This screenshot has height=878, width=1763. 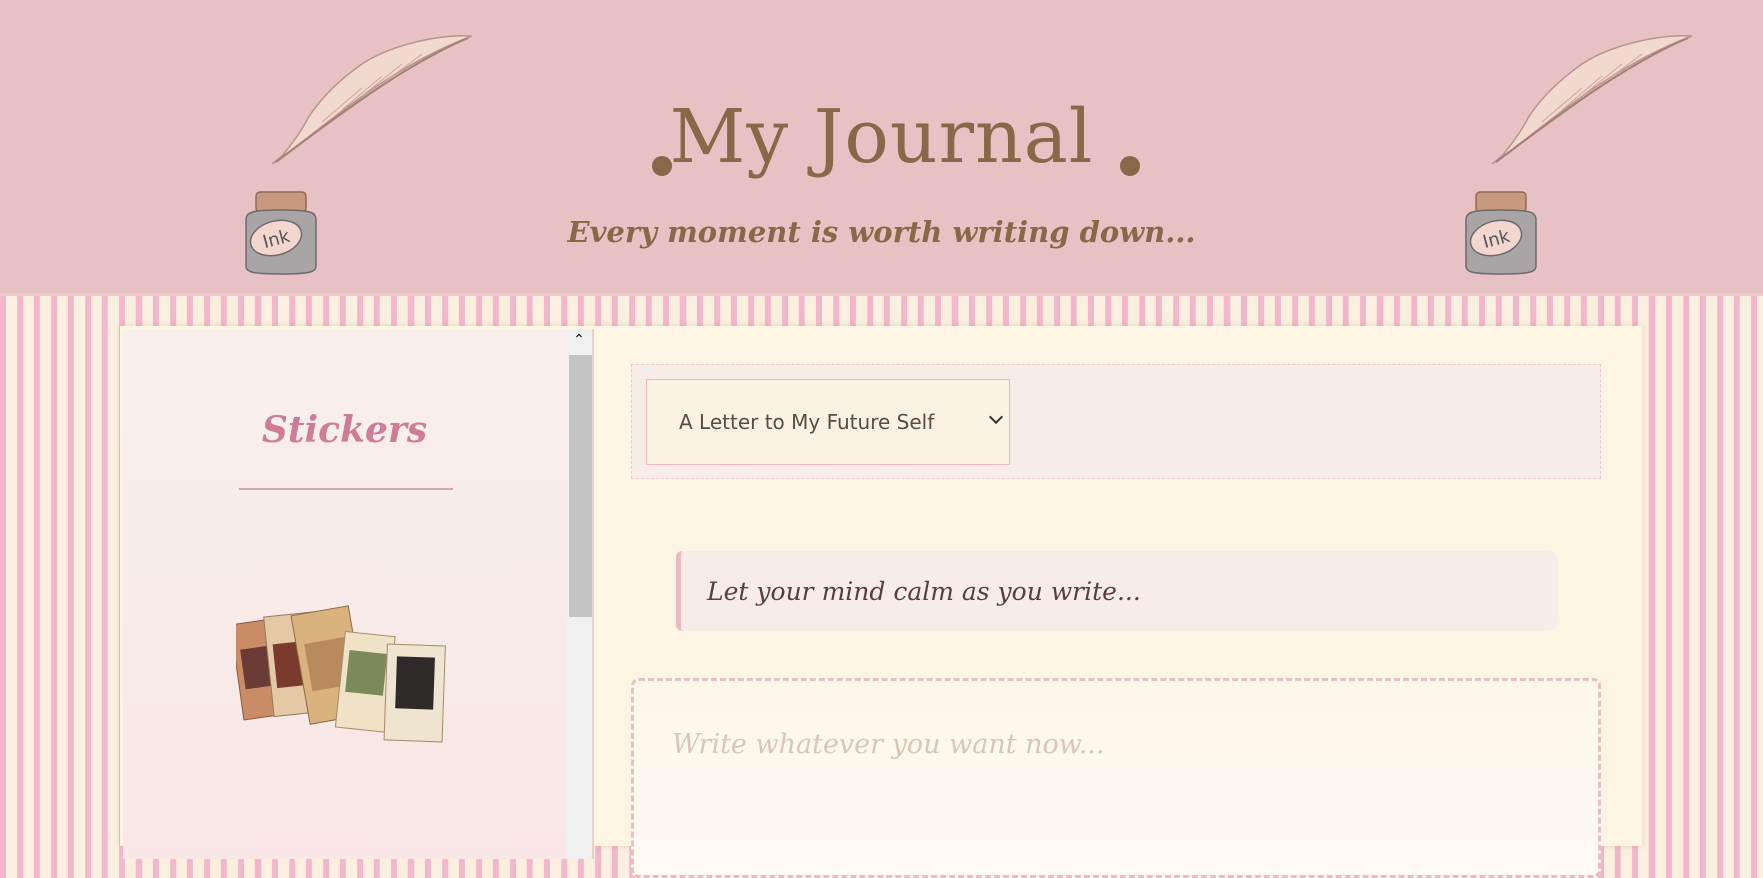 I want to click on topic-bar: A Letter to My Future Self, so click(x=1116, y=421).